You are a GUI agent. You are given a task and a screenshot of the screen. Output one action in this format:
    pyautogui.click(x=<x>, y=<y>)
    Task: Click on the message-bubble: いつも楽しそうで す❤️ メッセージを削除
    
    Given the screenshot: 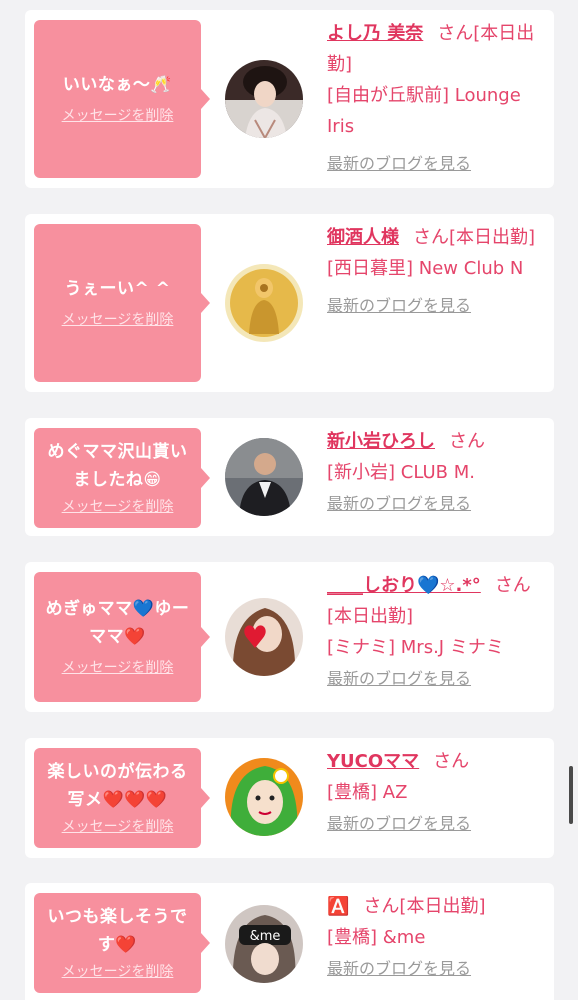 What is the action you would take?
    pyautogui.click(x=122, y=943)
    